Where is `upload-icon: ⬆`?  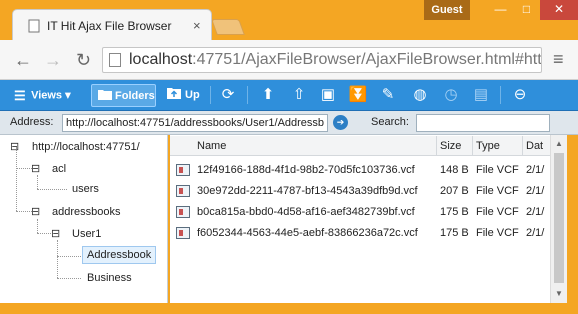
upload-icon: ⬆ is located at coordinates (268, 95).